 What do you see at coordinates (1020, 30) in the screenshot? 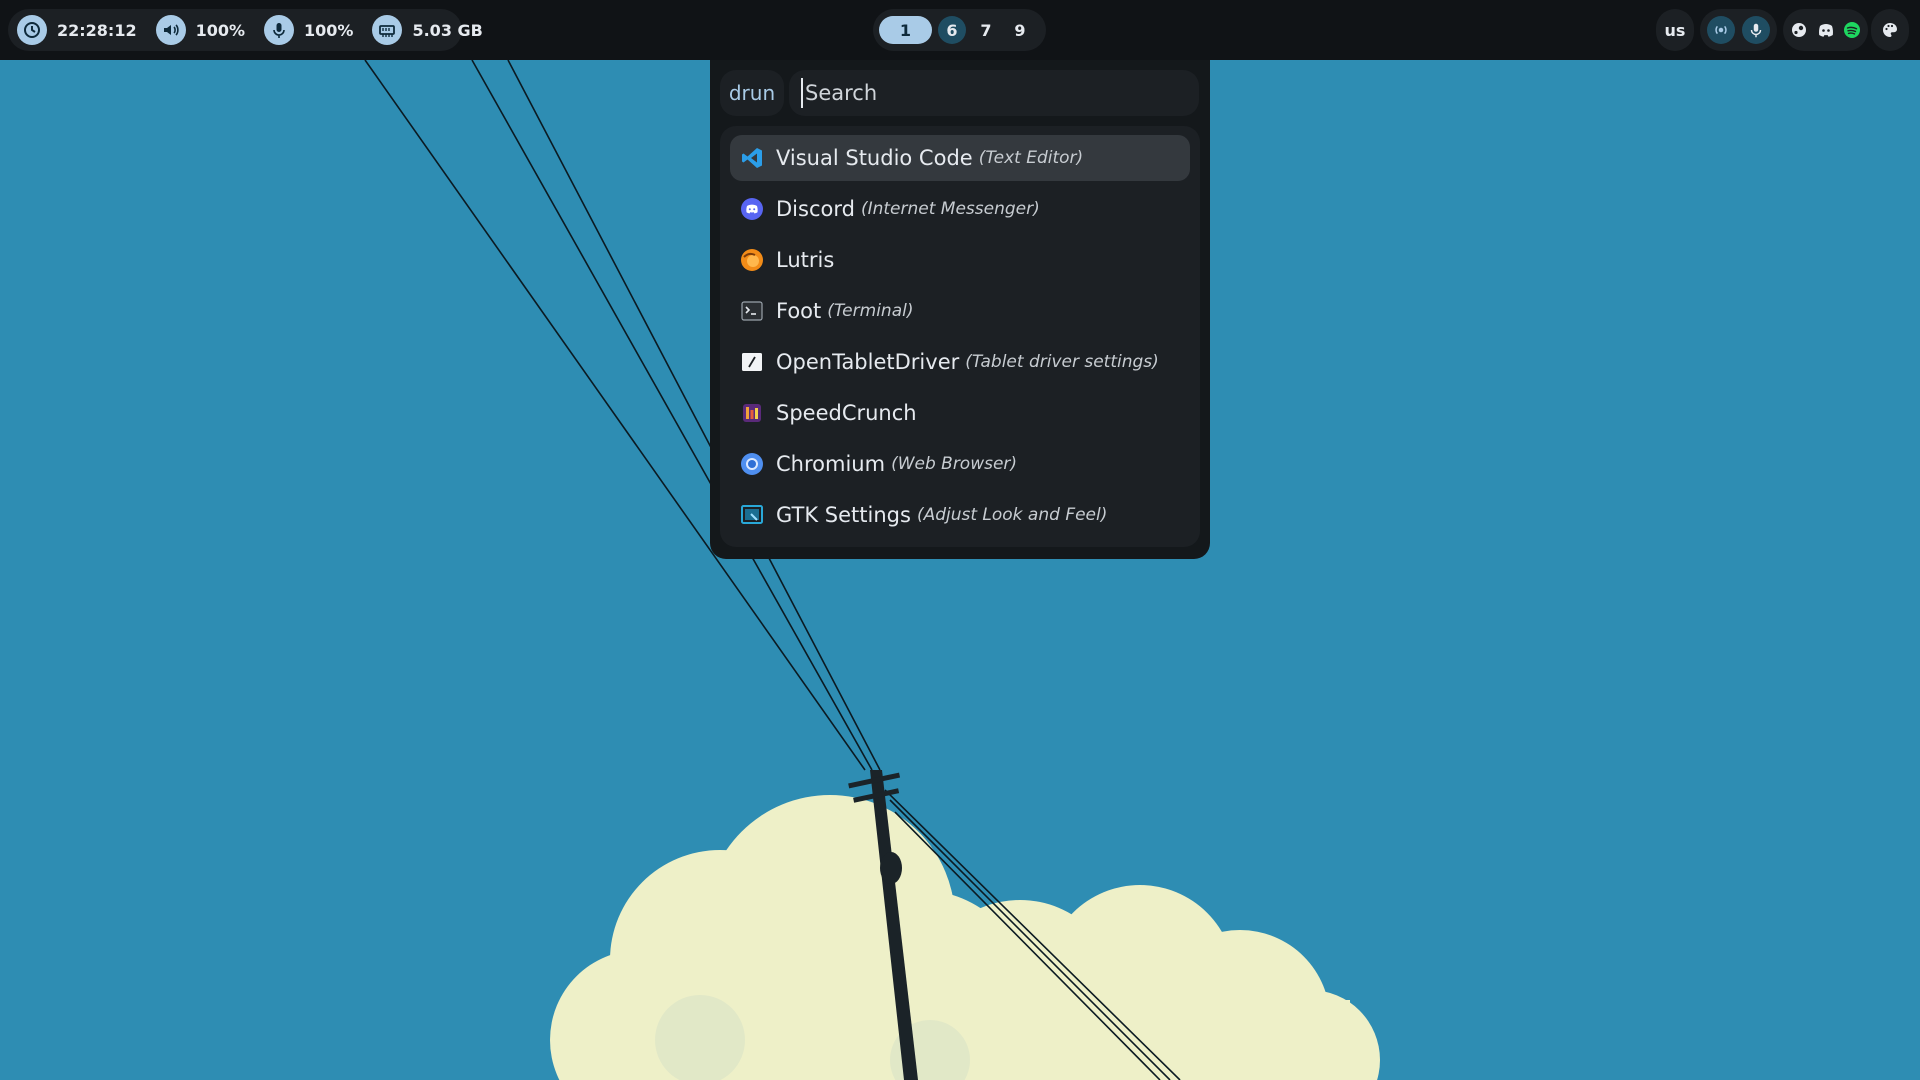
I see `workspace-9: 9` at bounding box center [1020, 30].